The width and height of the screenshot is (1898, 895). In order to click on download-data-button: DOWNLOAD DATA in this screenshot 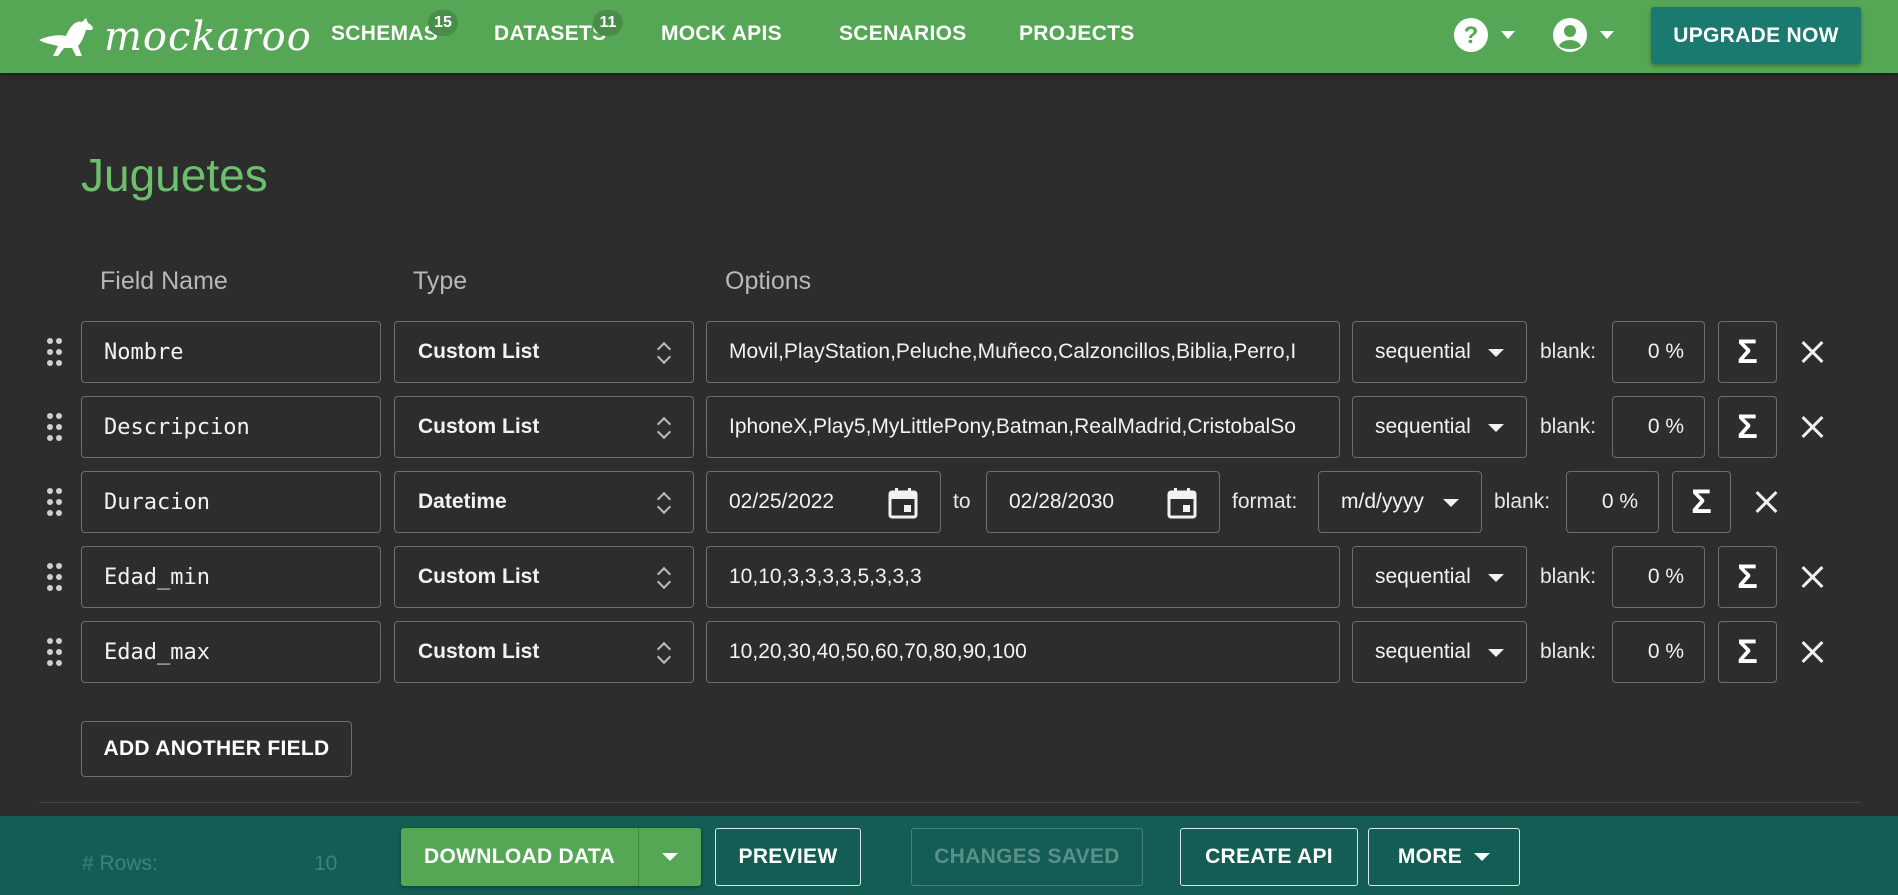, I will do `click(551, 857)`.